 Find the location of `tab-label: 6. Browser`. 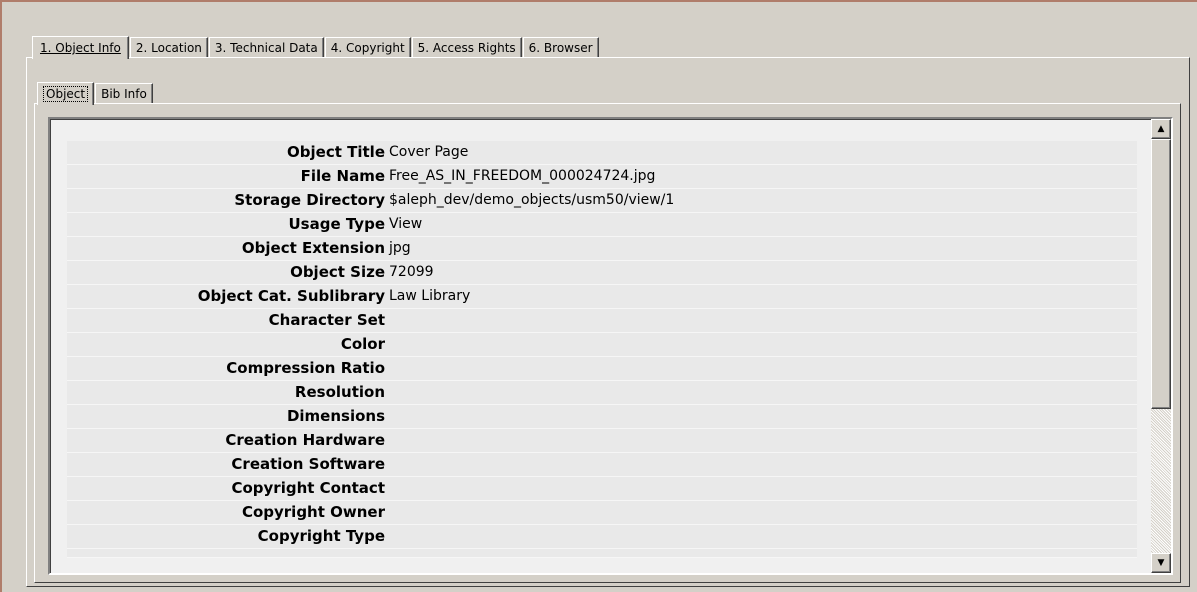

tab-label: 6. Browser is located at coordinates (560, 48).